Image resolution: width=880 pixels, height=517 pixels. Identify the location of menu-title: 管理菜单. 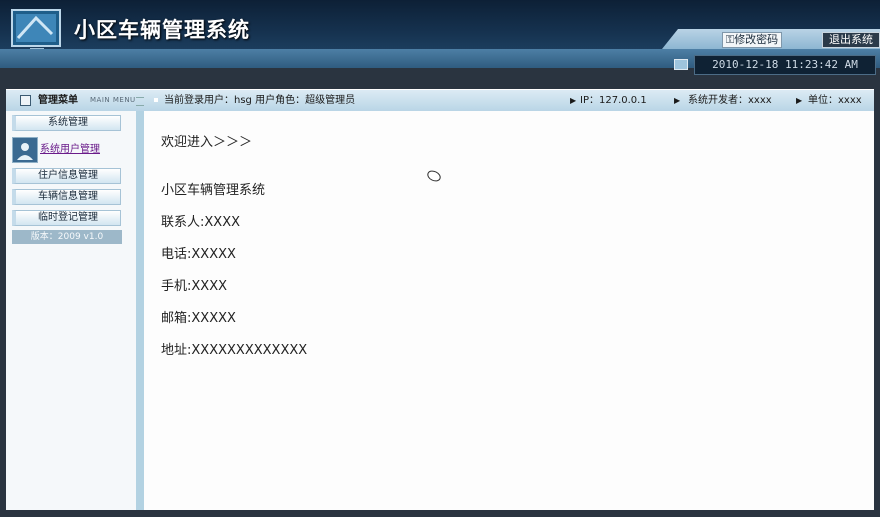
(58, 100).